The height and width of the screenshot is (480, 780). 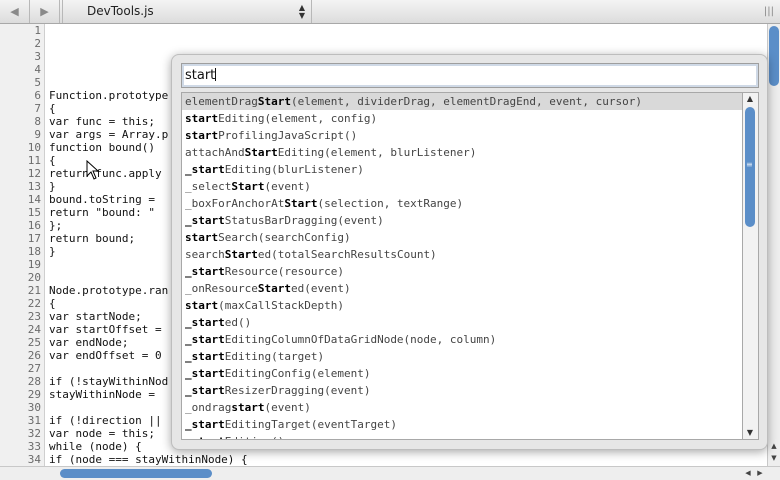 I want to click on suggestion-suffix: ResizerDragging(event), so click(x=297, y=390).